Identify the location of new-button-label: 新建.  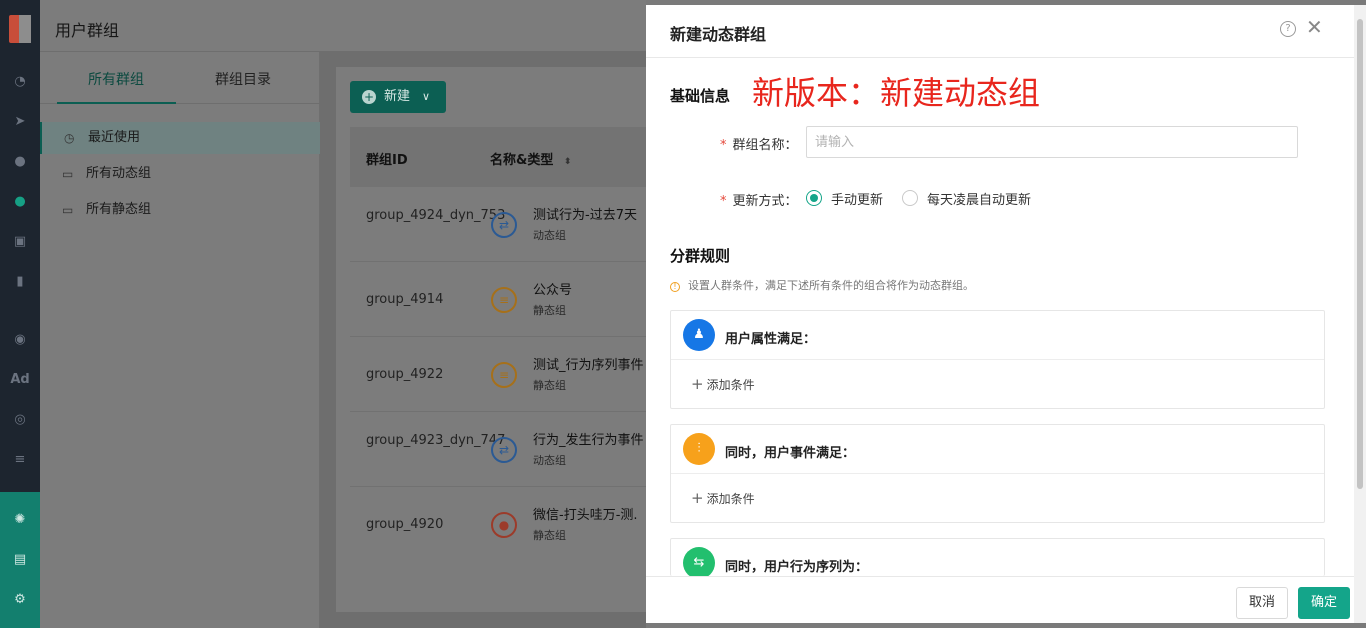
(397, 96).